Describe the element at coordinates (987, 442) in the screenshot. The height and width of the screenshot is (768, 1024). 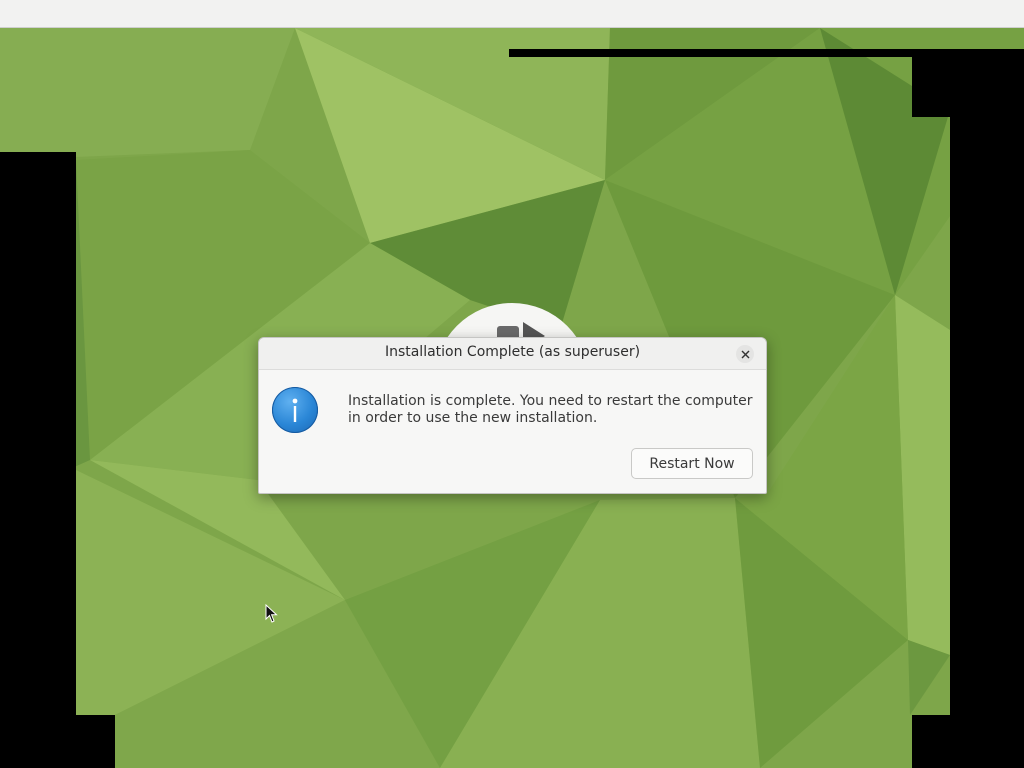
I see `black-region-right` at that location.